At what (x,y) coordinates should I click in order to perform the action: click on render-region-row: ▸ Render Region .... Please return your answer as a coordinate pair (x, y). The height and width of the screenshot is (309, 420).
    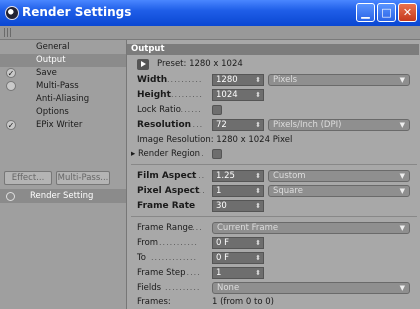
    Looking at the image, I should click on (273, 154).